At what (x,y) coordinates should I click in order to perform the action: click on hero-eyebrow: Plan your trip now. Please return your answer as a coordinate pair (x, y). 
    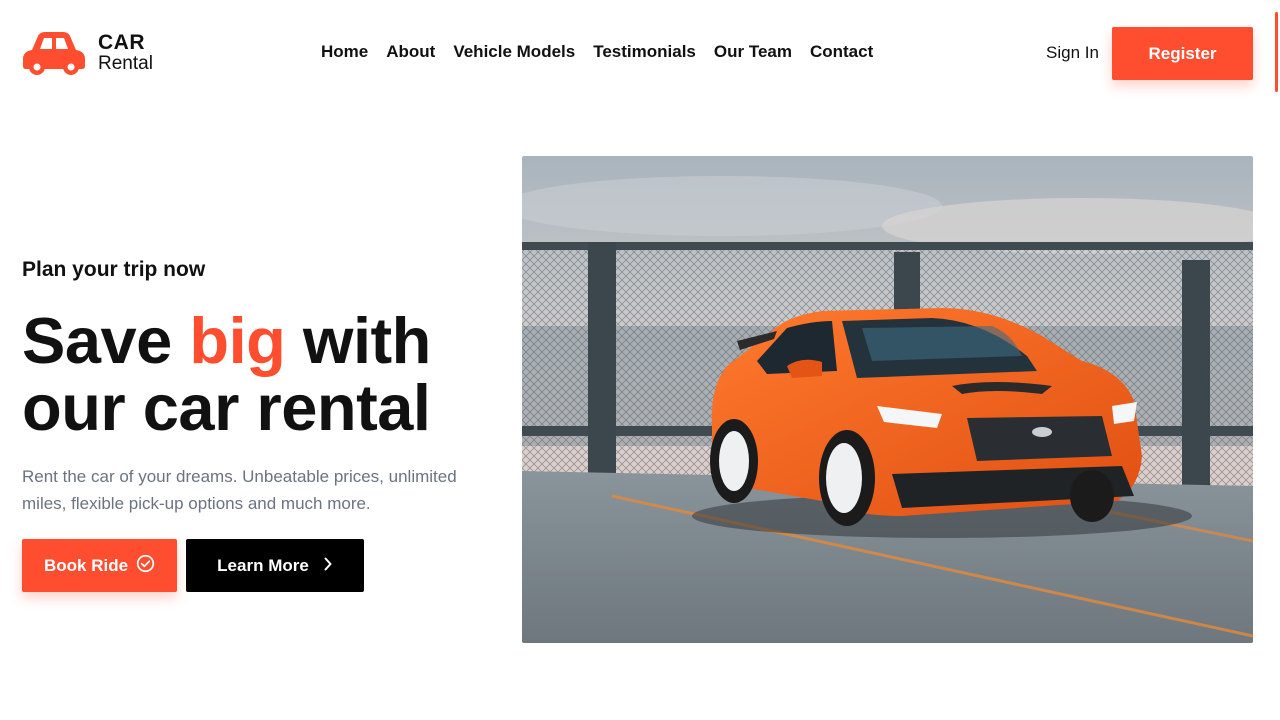
    Looking at the image, I should click on (114, 269).